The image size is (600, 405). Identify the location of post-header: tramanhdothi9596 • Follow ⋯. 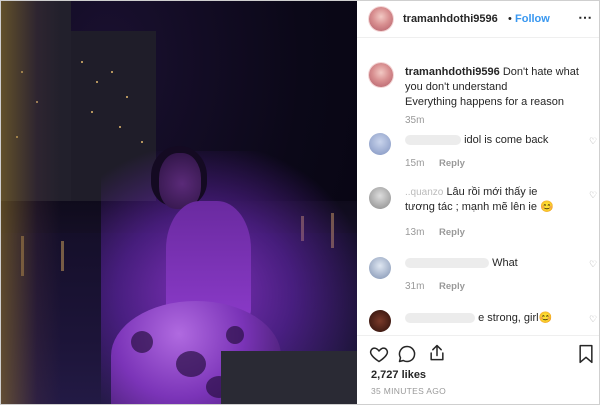
(478, 19).